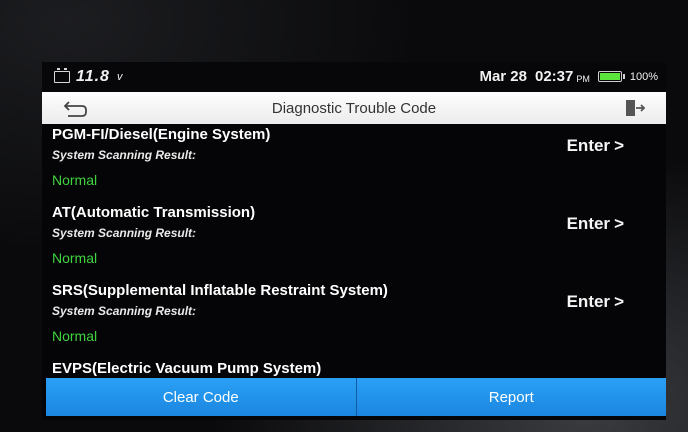 This screenshot has width=688, height=432. Describe the element at coordinates (154, 212) in the screenshot. I see `system-name: AT(Automatic Transmission)` at that location.